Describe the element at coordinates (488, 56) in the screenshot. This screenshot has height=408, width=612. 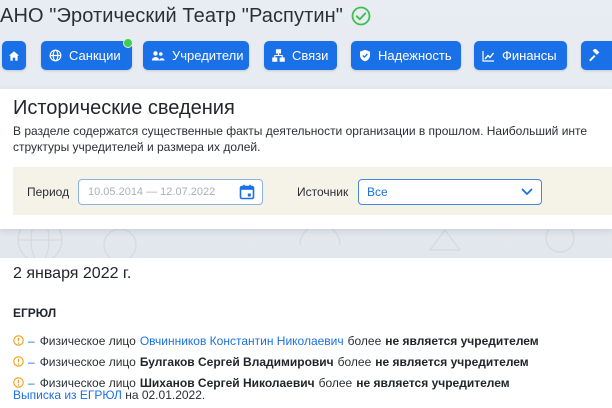
I see `chart-icon` at that location.